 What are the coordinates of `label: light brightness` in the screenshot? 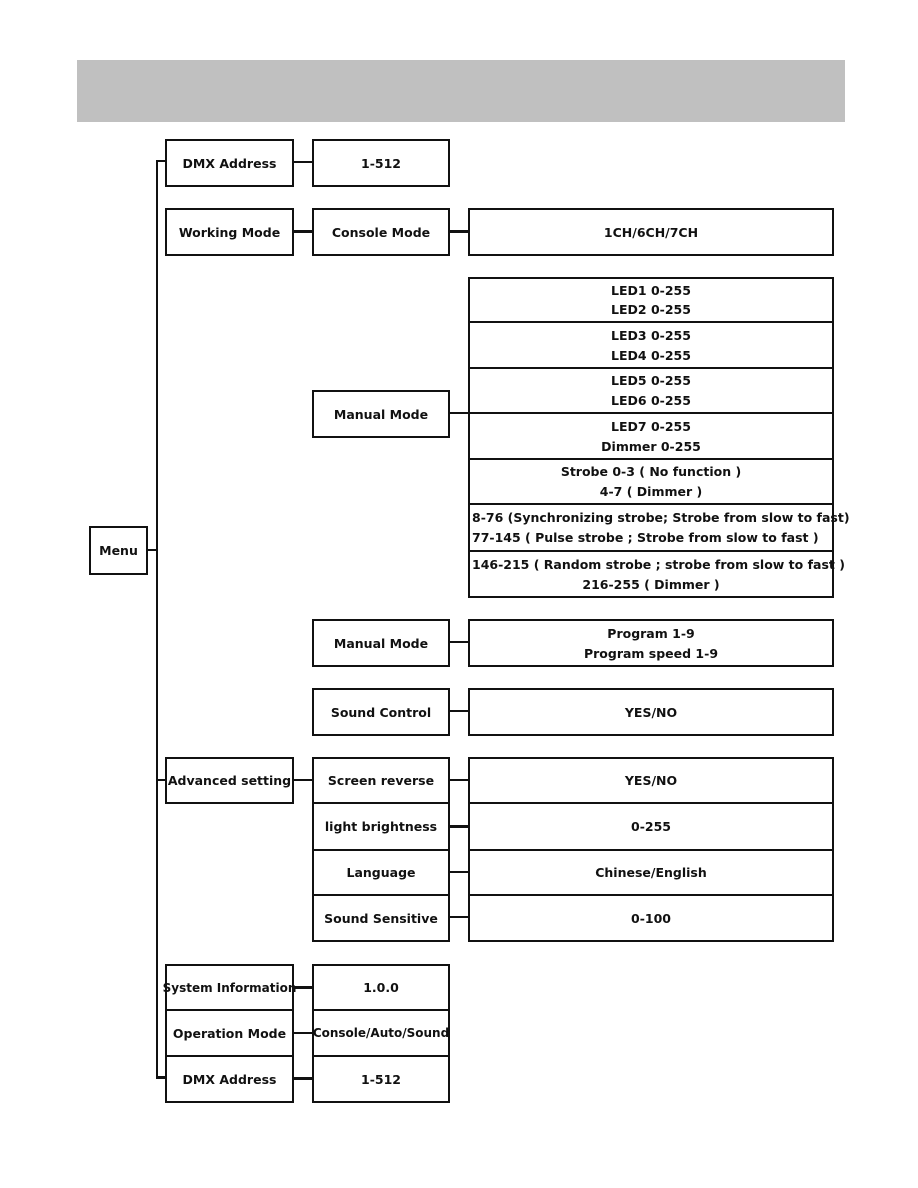 It's located at (381, 826).